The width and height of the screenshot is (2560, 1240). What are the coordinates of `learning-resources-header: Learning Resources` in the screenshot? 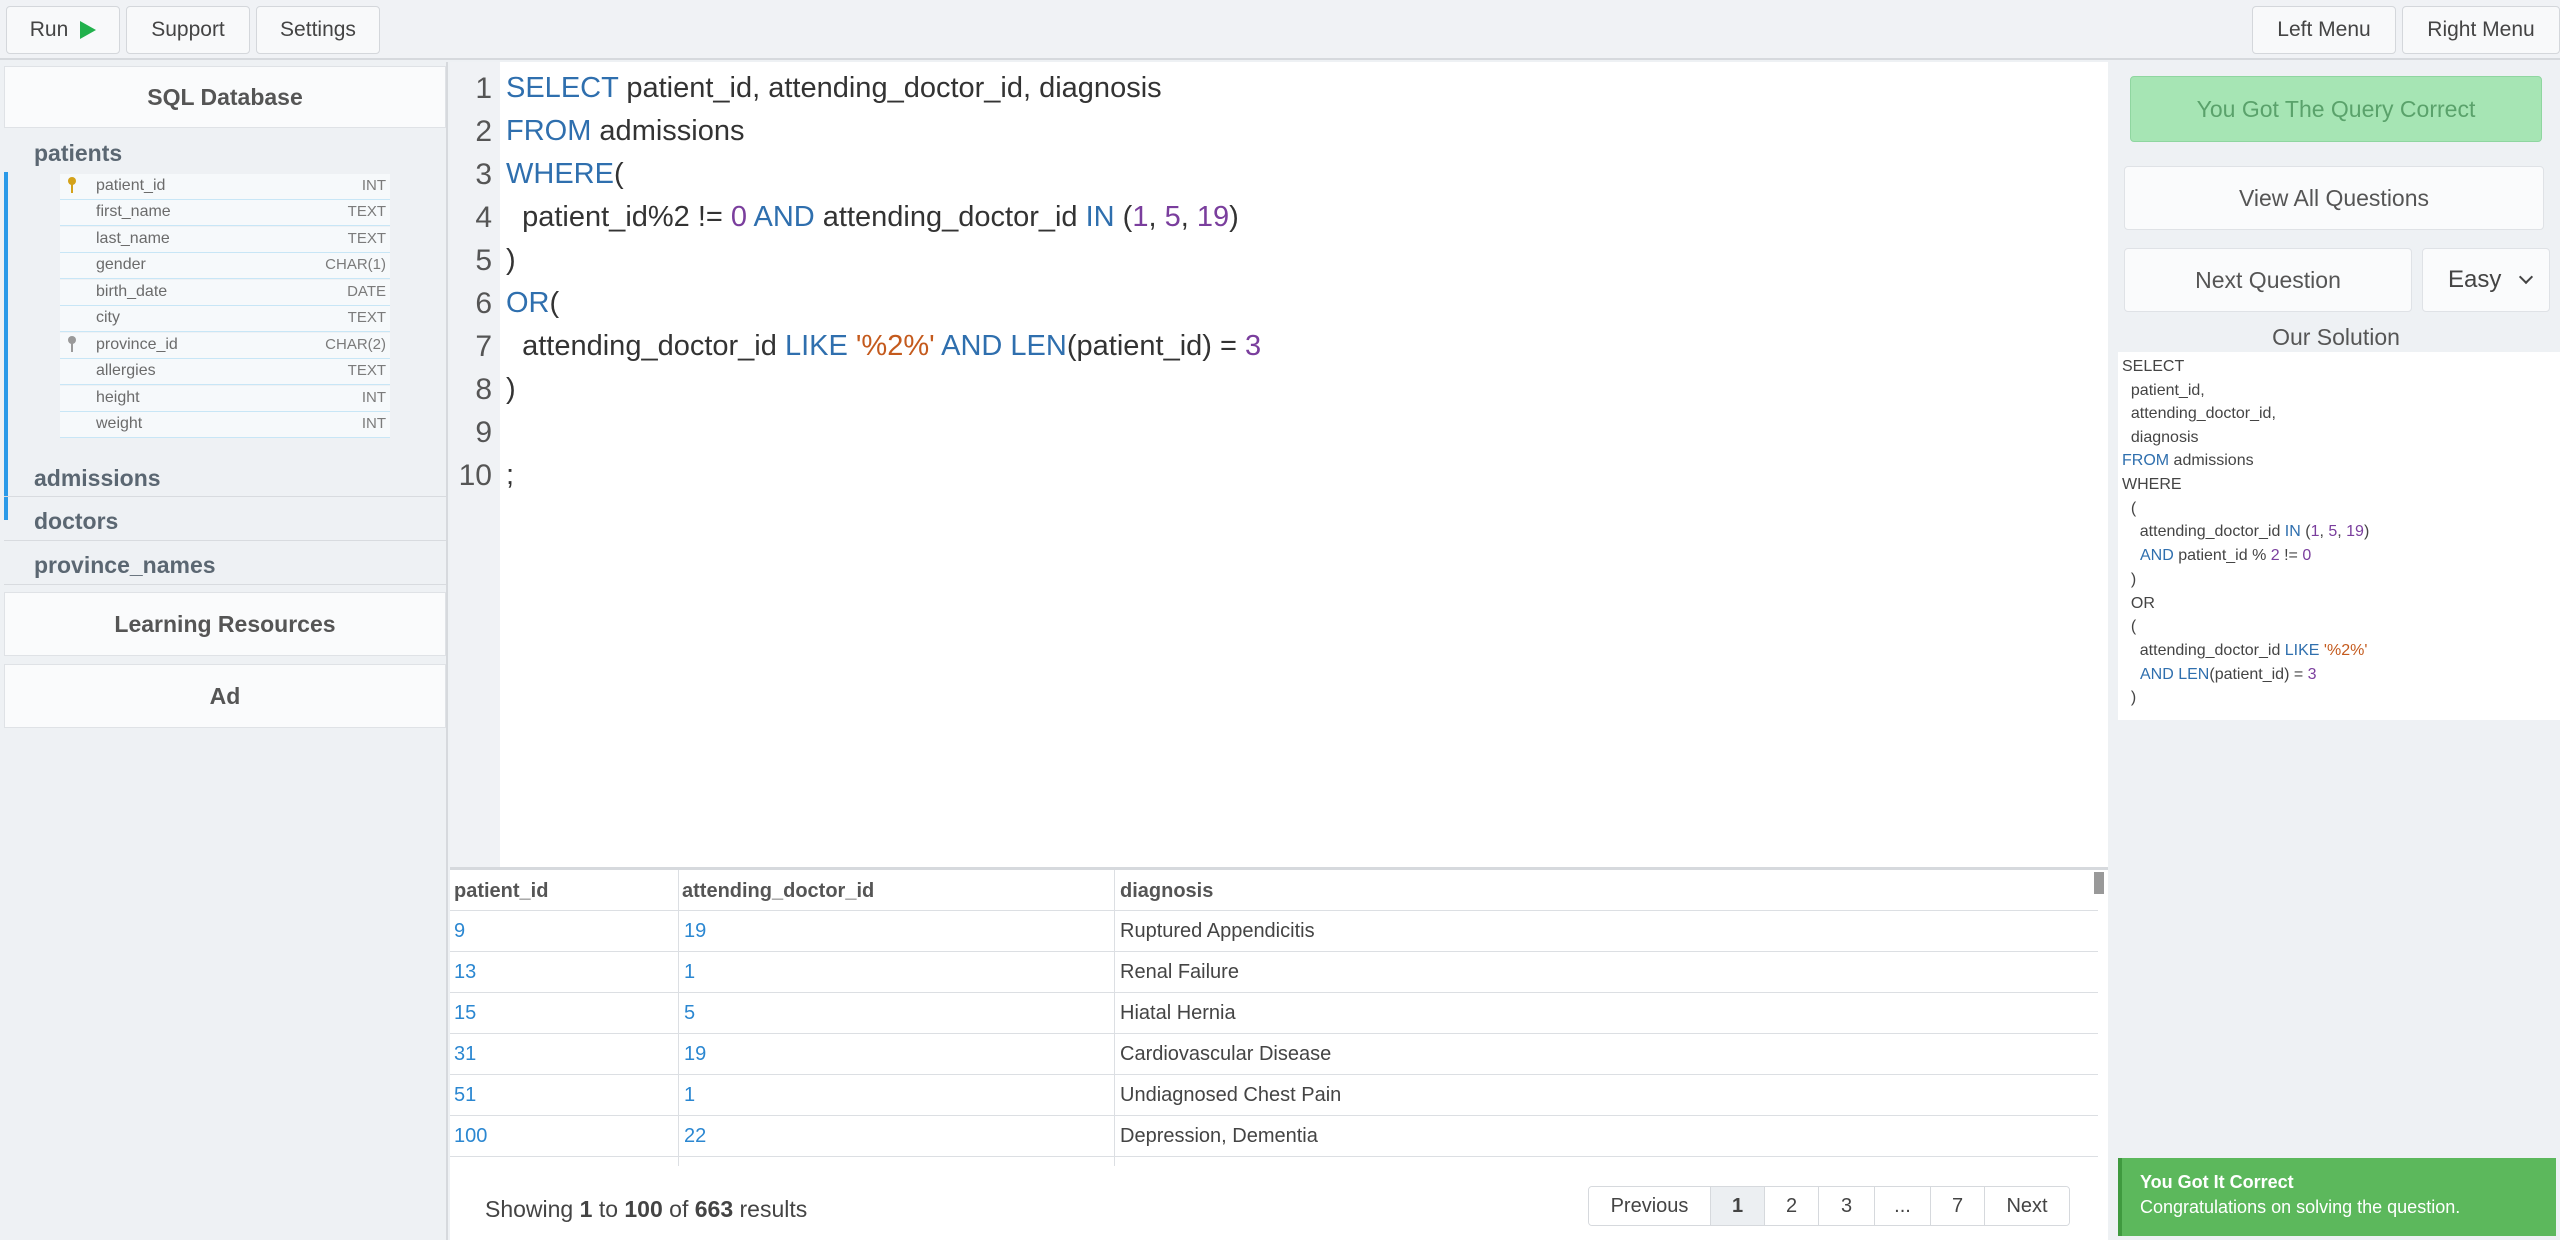 It's located at (225, 624).